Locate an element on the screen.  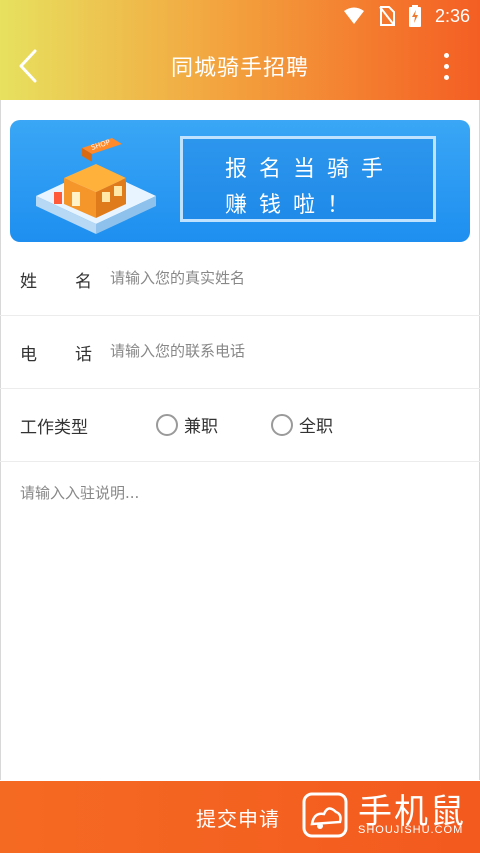
watermark: 手机鼠 SHOUJISHU.COM is located at coordinates (385, 817).